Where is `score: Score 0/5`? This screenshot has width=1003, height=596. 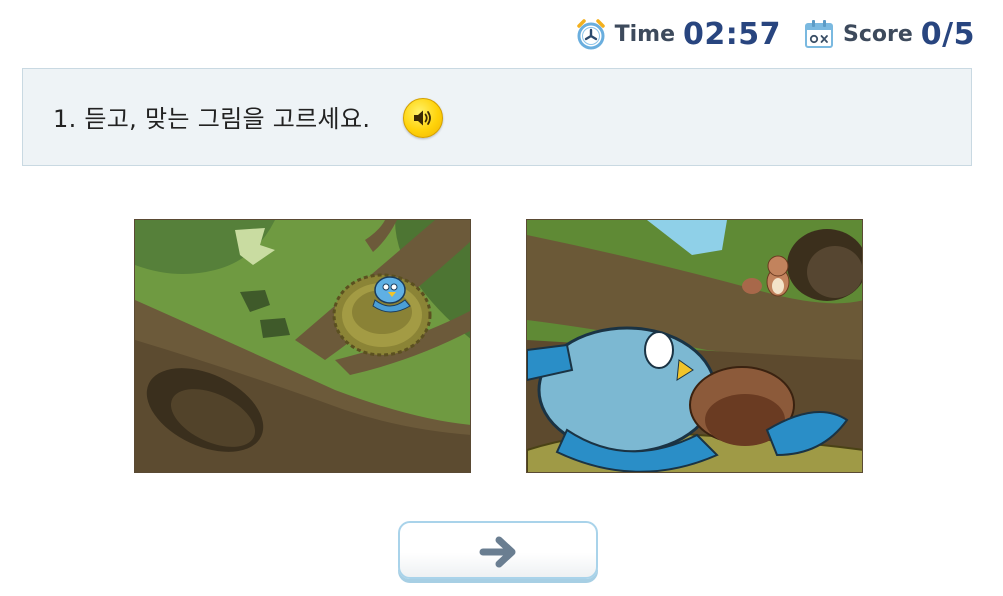 score: Score 0/5 is located at coordinates (889, 34).